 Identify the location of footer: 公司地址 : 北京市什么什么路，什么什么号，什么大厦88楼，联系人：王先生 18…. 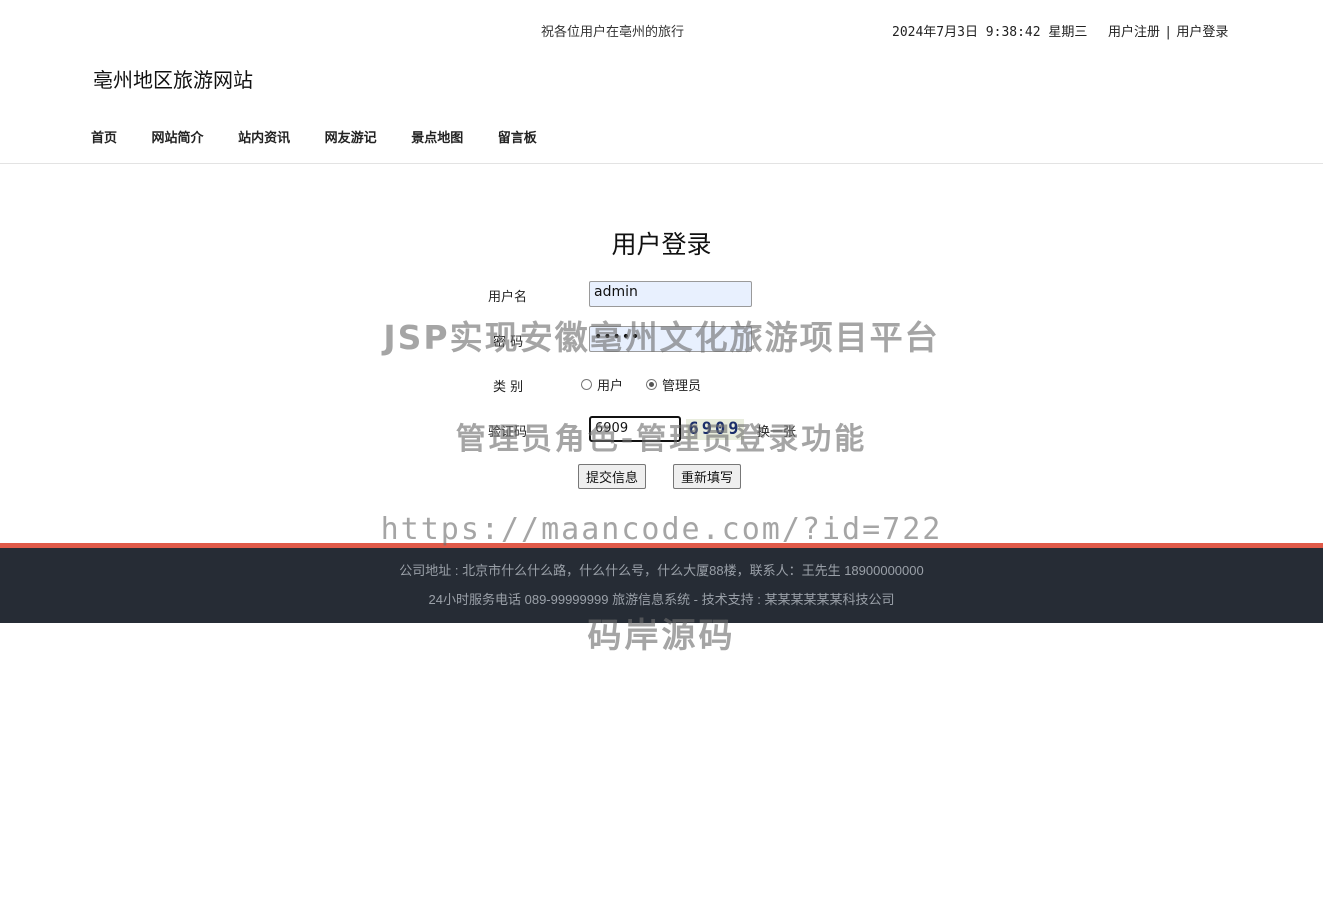
(661, 585).